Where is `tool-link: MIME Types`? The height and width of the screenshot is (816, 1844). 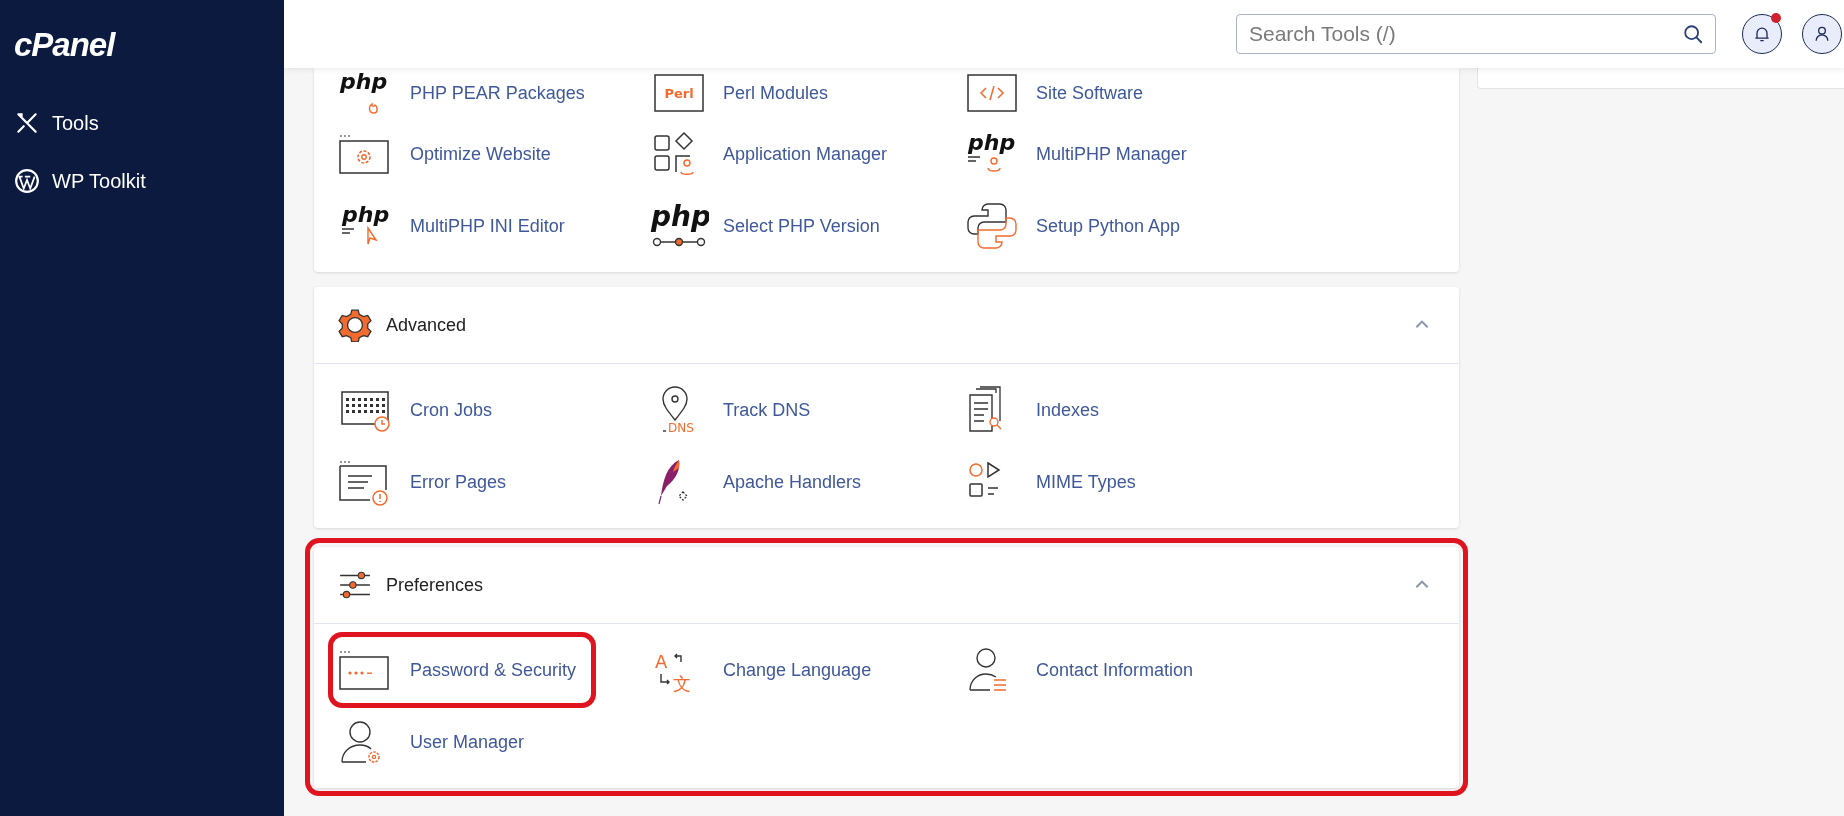 tool-link: MIME Types is located at coordinates (1055, 482).